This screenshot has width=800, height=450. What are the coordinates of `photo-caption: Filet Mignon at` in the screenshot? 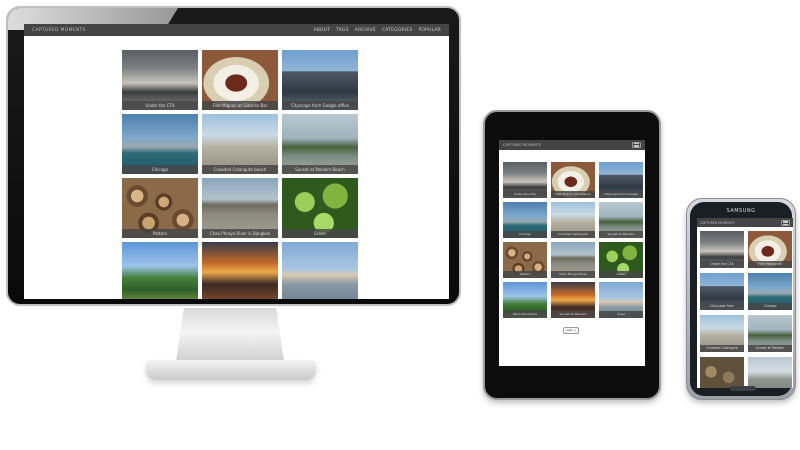 It's located at (770, 264).